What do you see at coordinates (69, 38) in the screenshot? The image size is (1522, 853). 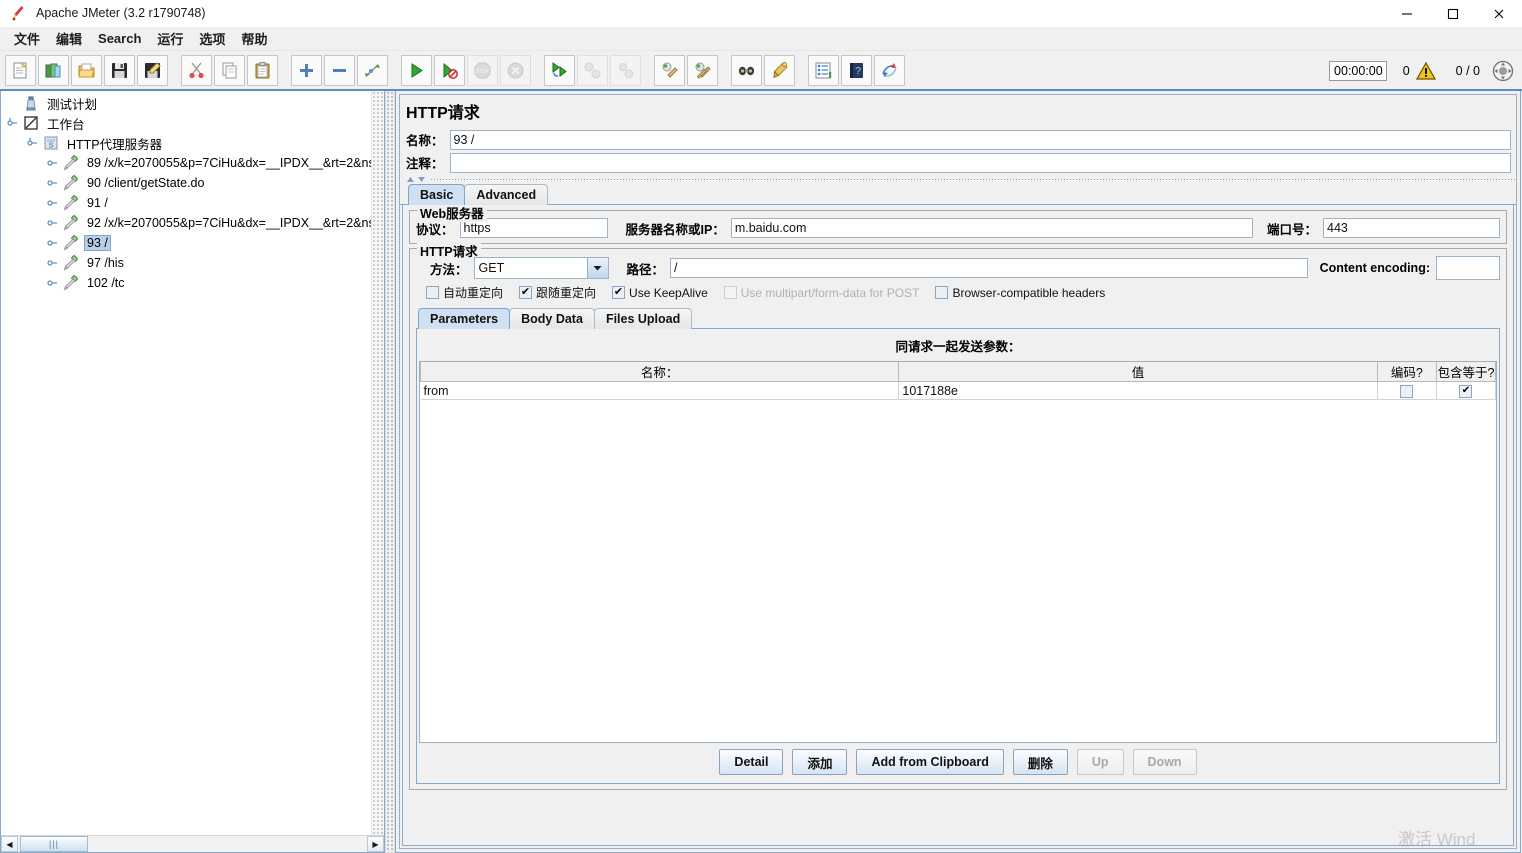 I see `menu-edit: 编辑` at bounding box center [69, 38].